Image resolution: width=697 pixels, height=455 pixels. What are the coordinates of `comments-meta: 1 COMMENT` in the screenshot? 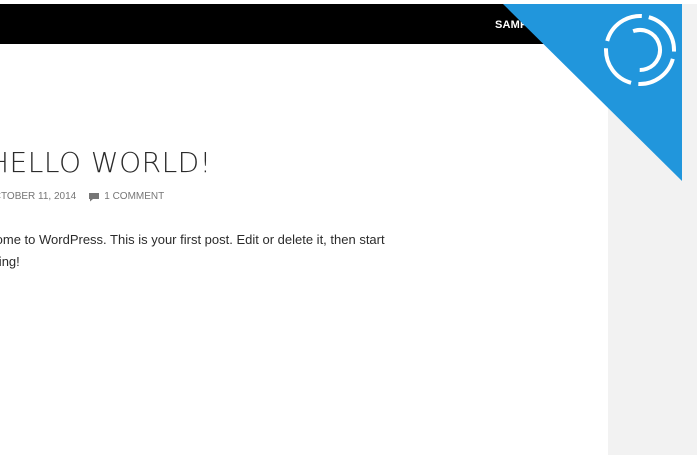 It's located at (126, 196).